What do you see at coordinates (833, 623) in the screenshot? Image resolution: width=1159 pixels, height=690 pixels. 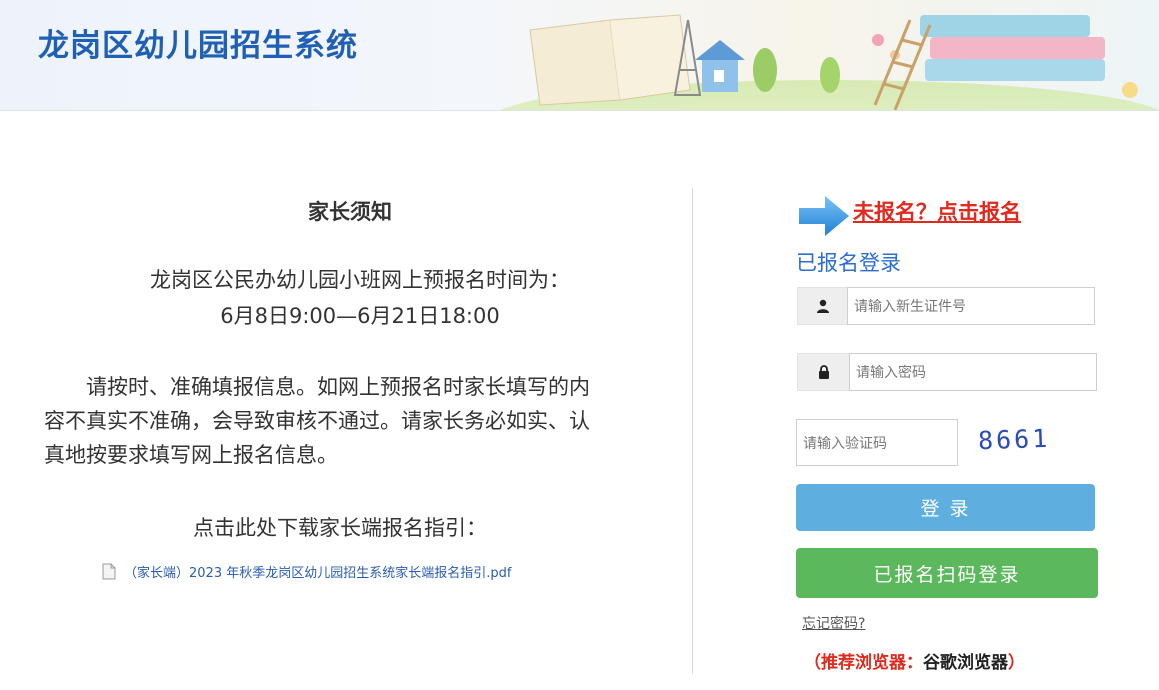 I see `forgot-password-link: 忘记密码?` at bounding box center [833, 623].